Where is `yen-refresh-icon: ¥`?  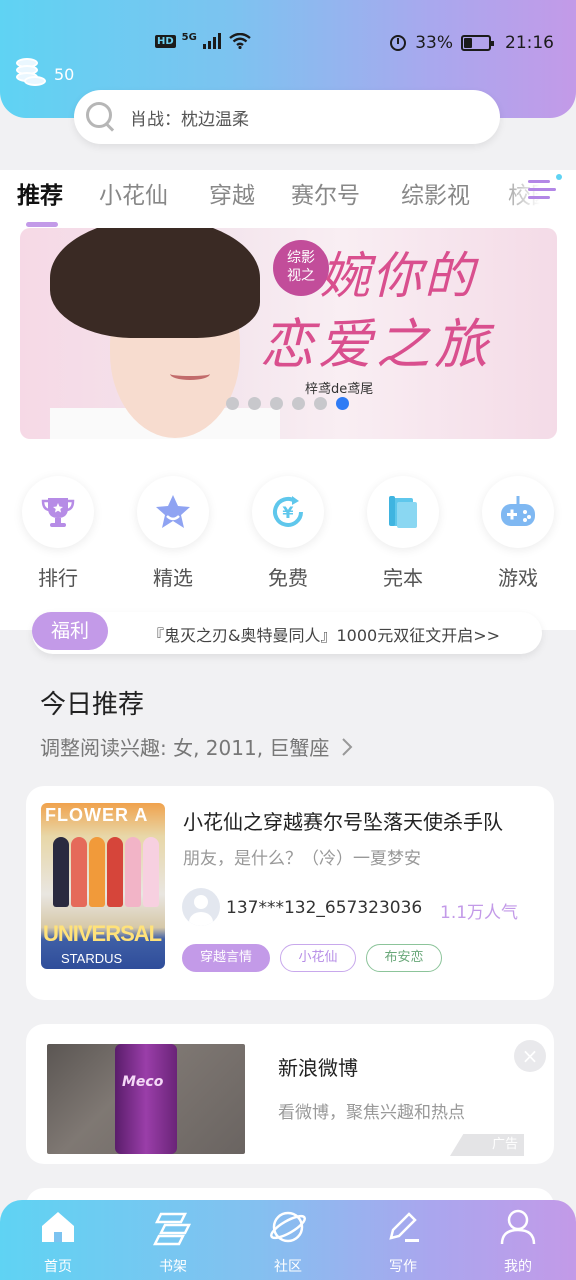 yen-refresh-icon: ¥ is located at coordinates (288, 511).